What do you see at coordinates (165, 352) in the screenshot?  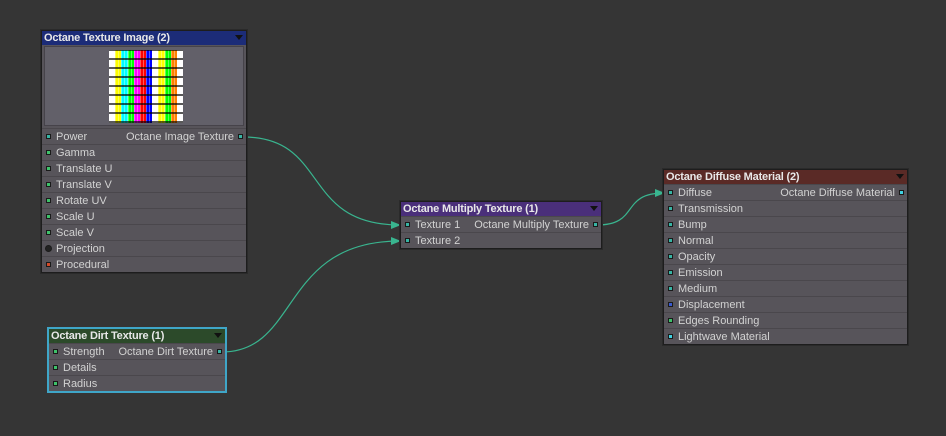 I see `output-label: Octane Dirt Texture` at bounding box center [165, 352].